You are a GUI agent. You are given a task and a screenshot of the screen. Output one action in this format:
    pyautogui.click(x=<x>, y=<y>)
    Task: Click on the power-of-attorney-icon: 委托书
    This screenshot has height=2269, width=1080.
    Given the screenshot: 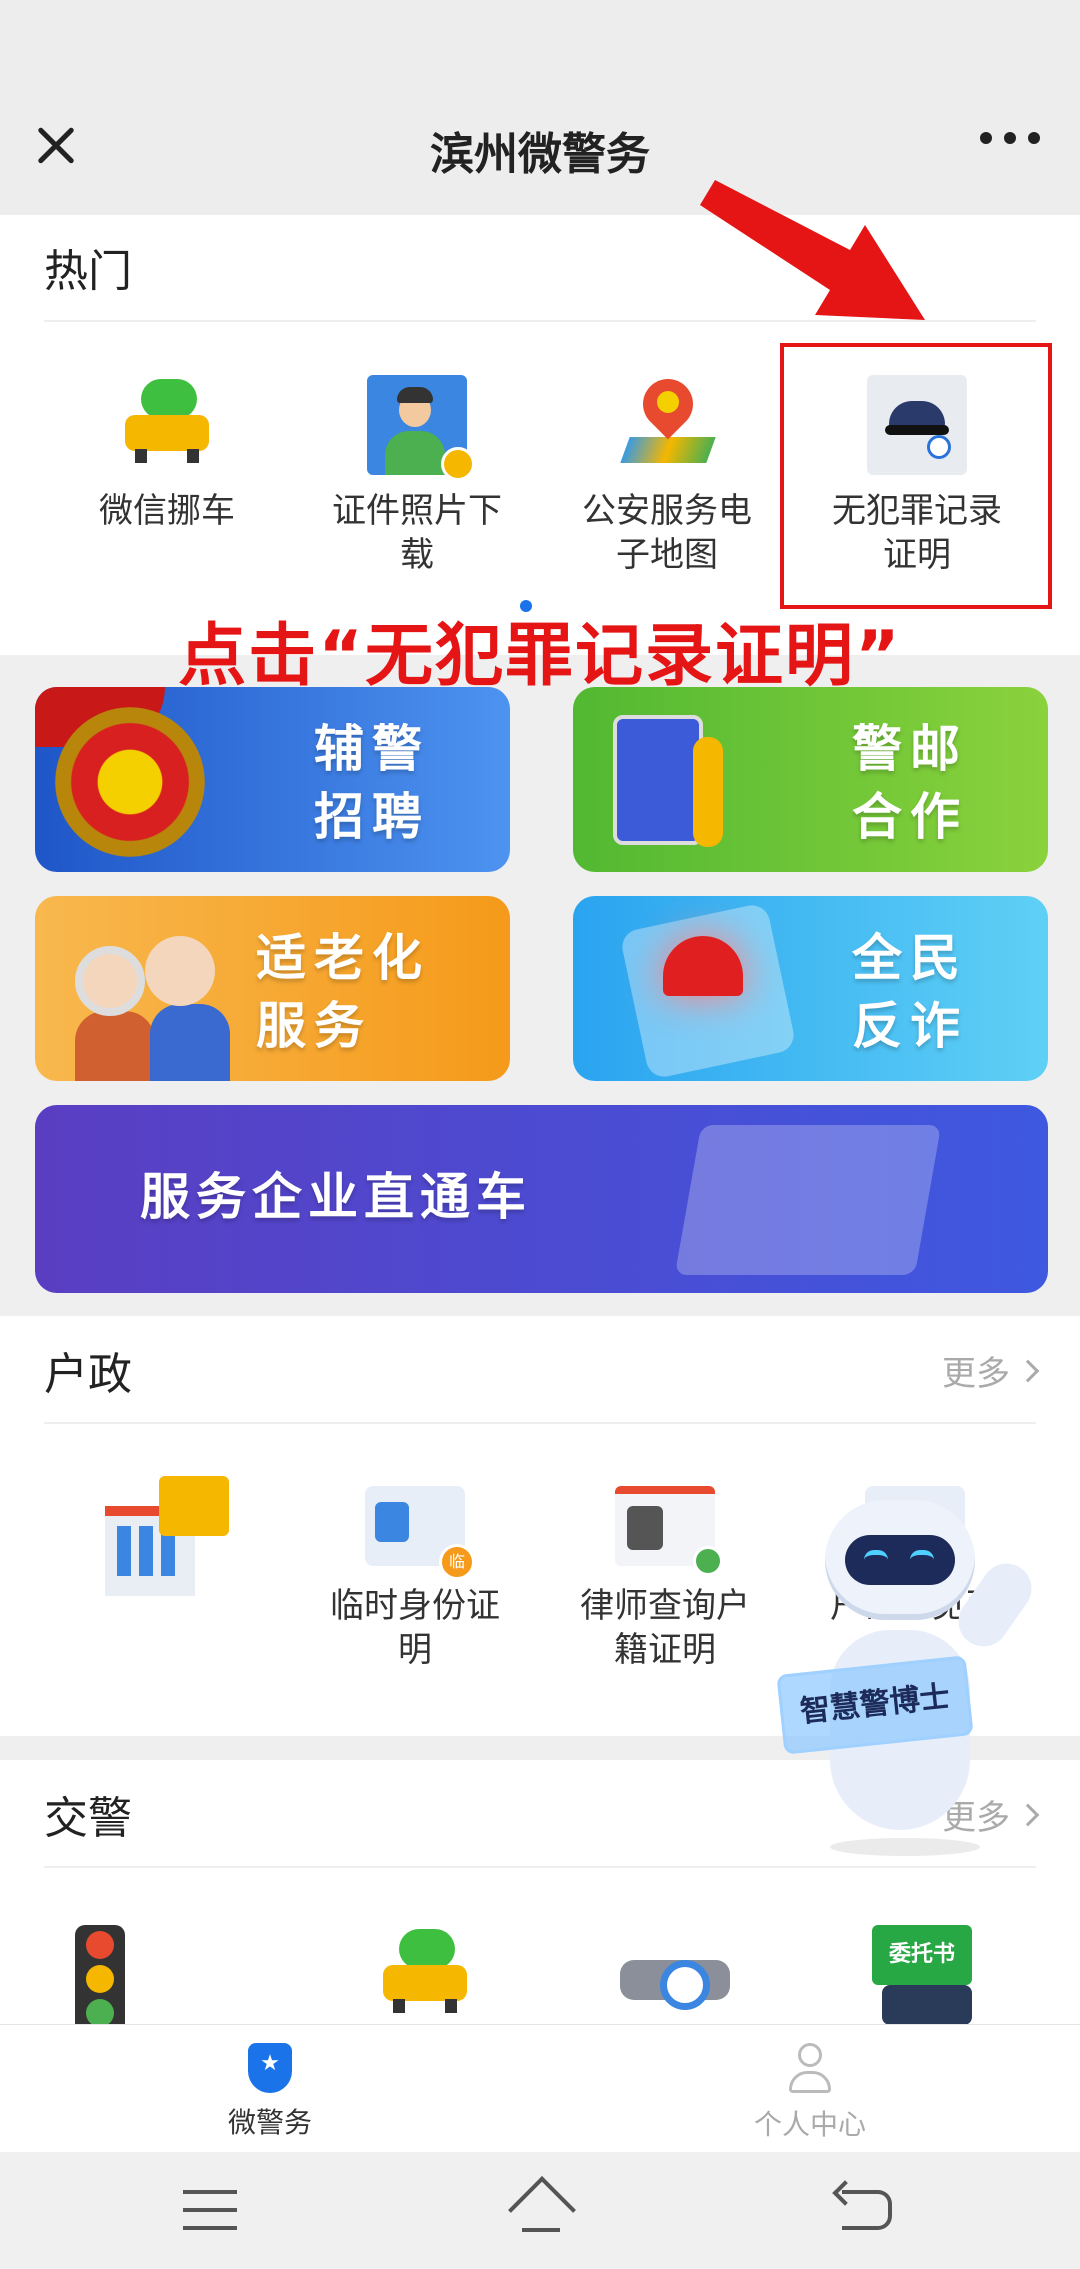 What is the action you would take?
    pyautogui.click(x=927, y=1980)
    